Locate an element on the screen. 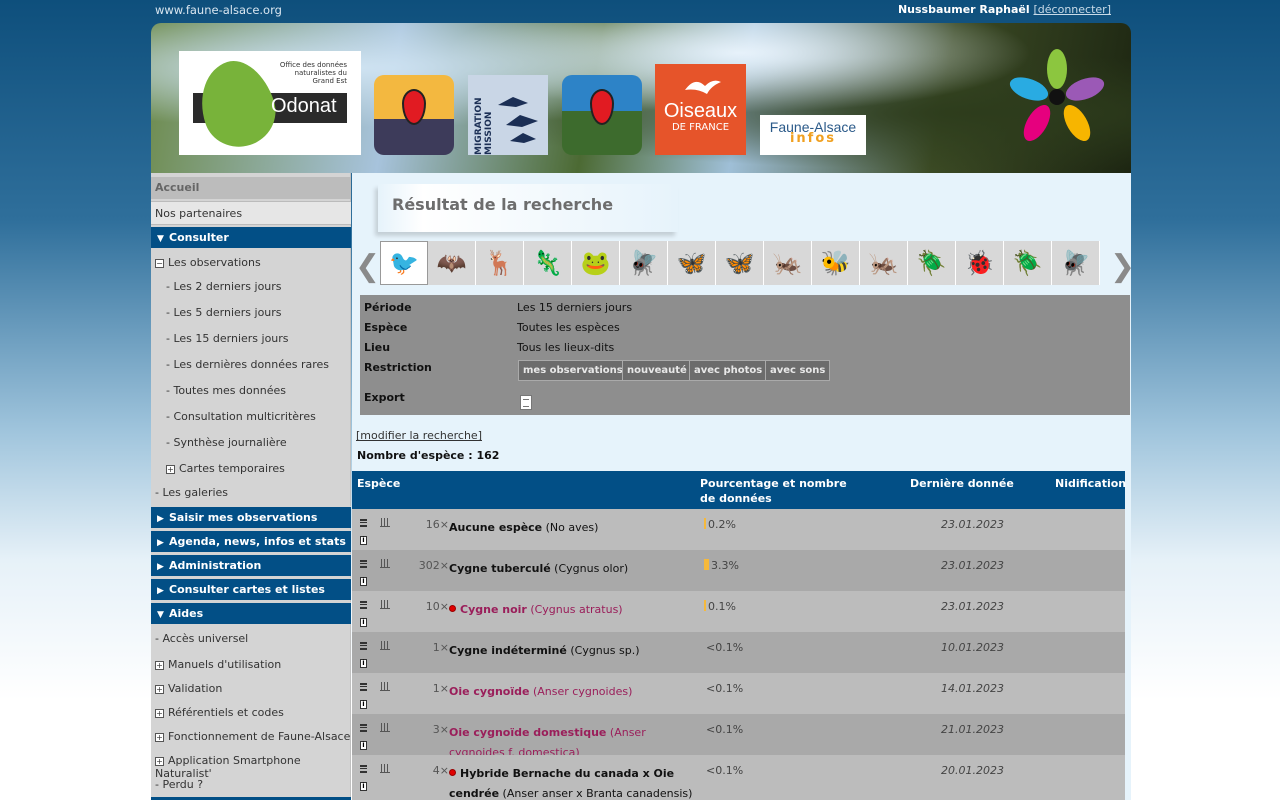 Image resolution: width=1280 pixels, height=800 pixels. ladybird-icon: 🐞 is located at coordinates (980, 263).